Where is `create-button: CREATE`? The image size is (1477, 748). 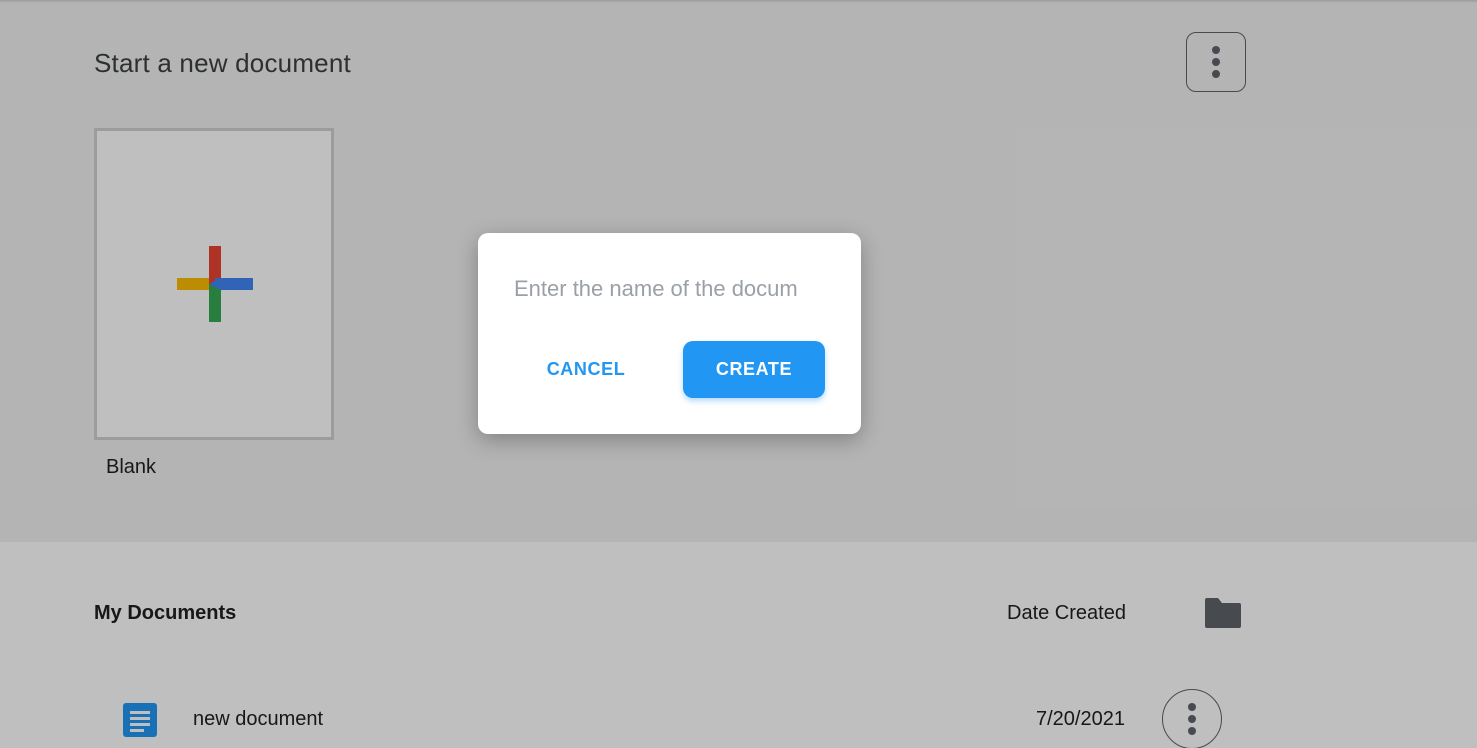 create-button: CREATE is located at coordinates (754, 369).